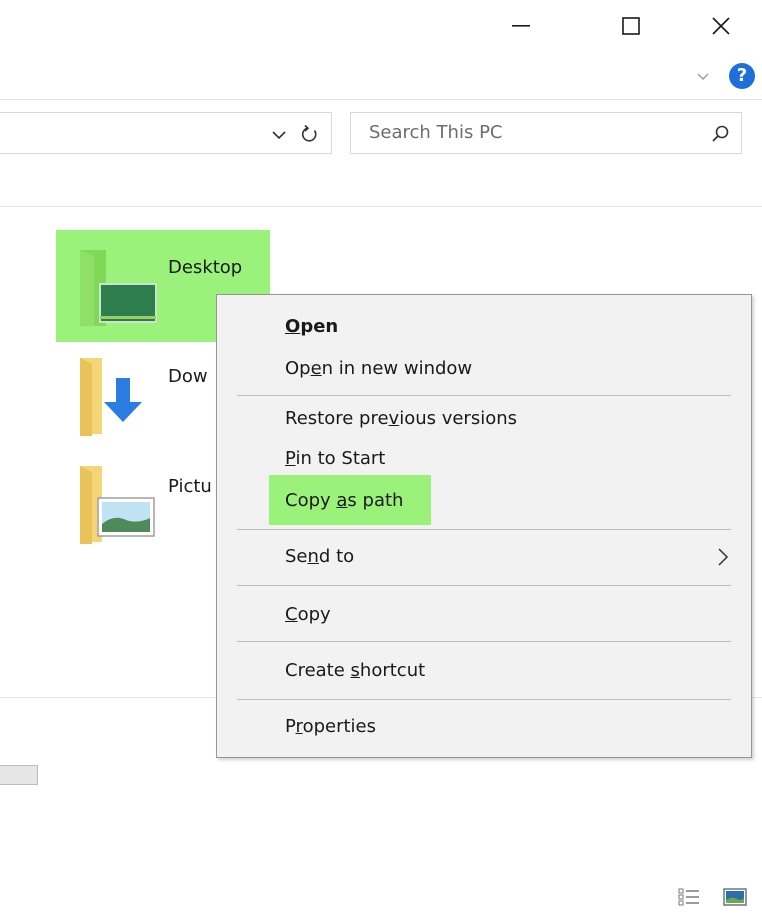 The image size is (762, 920). I want to click on help-icon: ?, so click(742, 76).